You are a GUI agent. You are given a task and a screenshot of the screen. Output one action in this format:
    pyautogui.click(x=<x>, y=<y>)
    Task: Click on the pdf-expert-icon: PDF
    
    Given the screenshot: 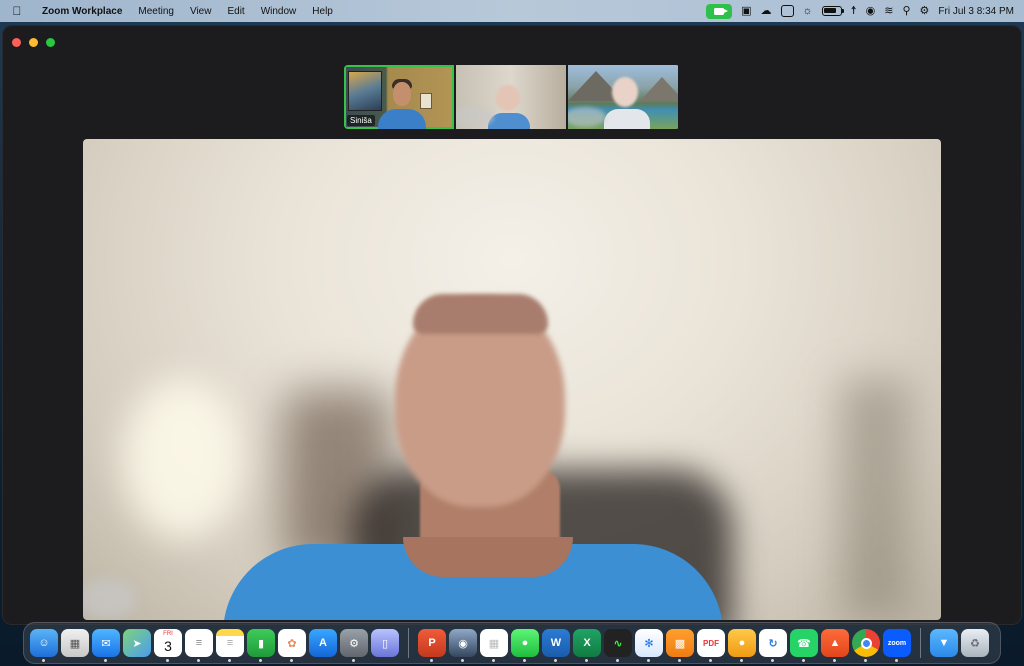 What is the action you would take?
    pyautogui.click(x=711, y=645)
    